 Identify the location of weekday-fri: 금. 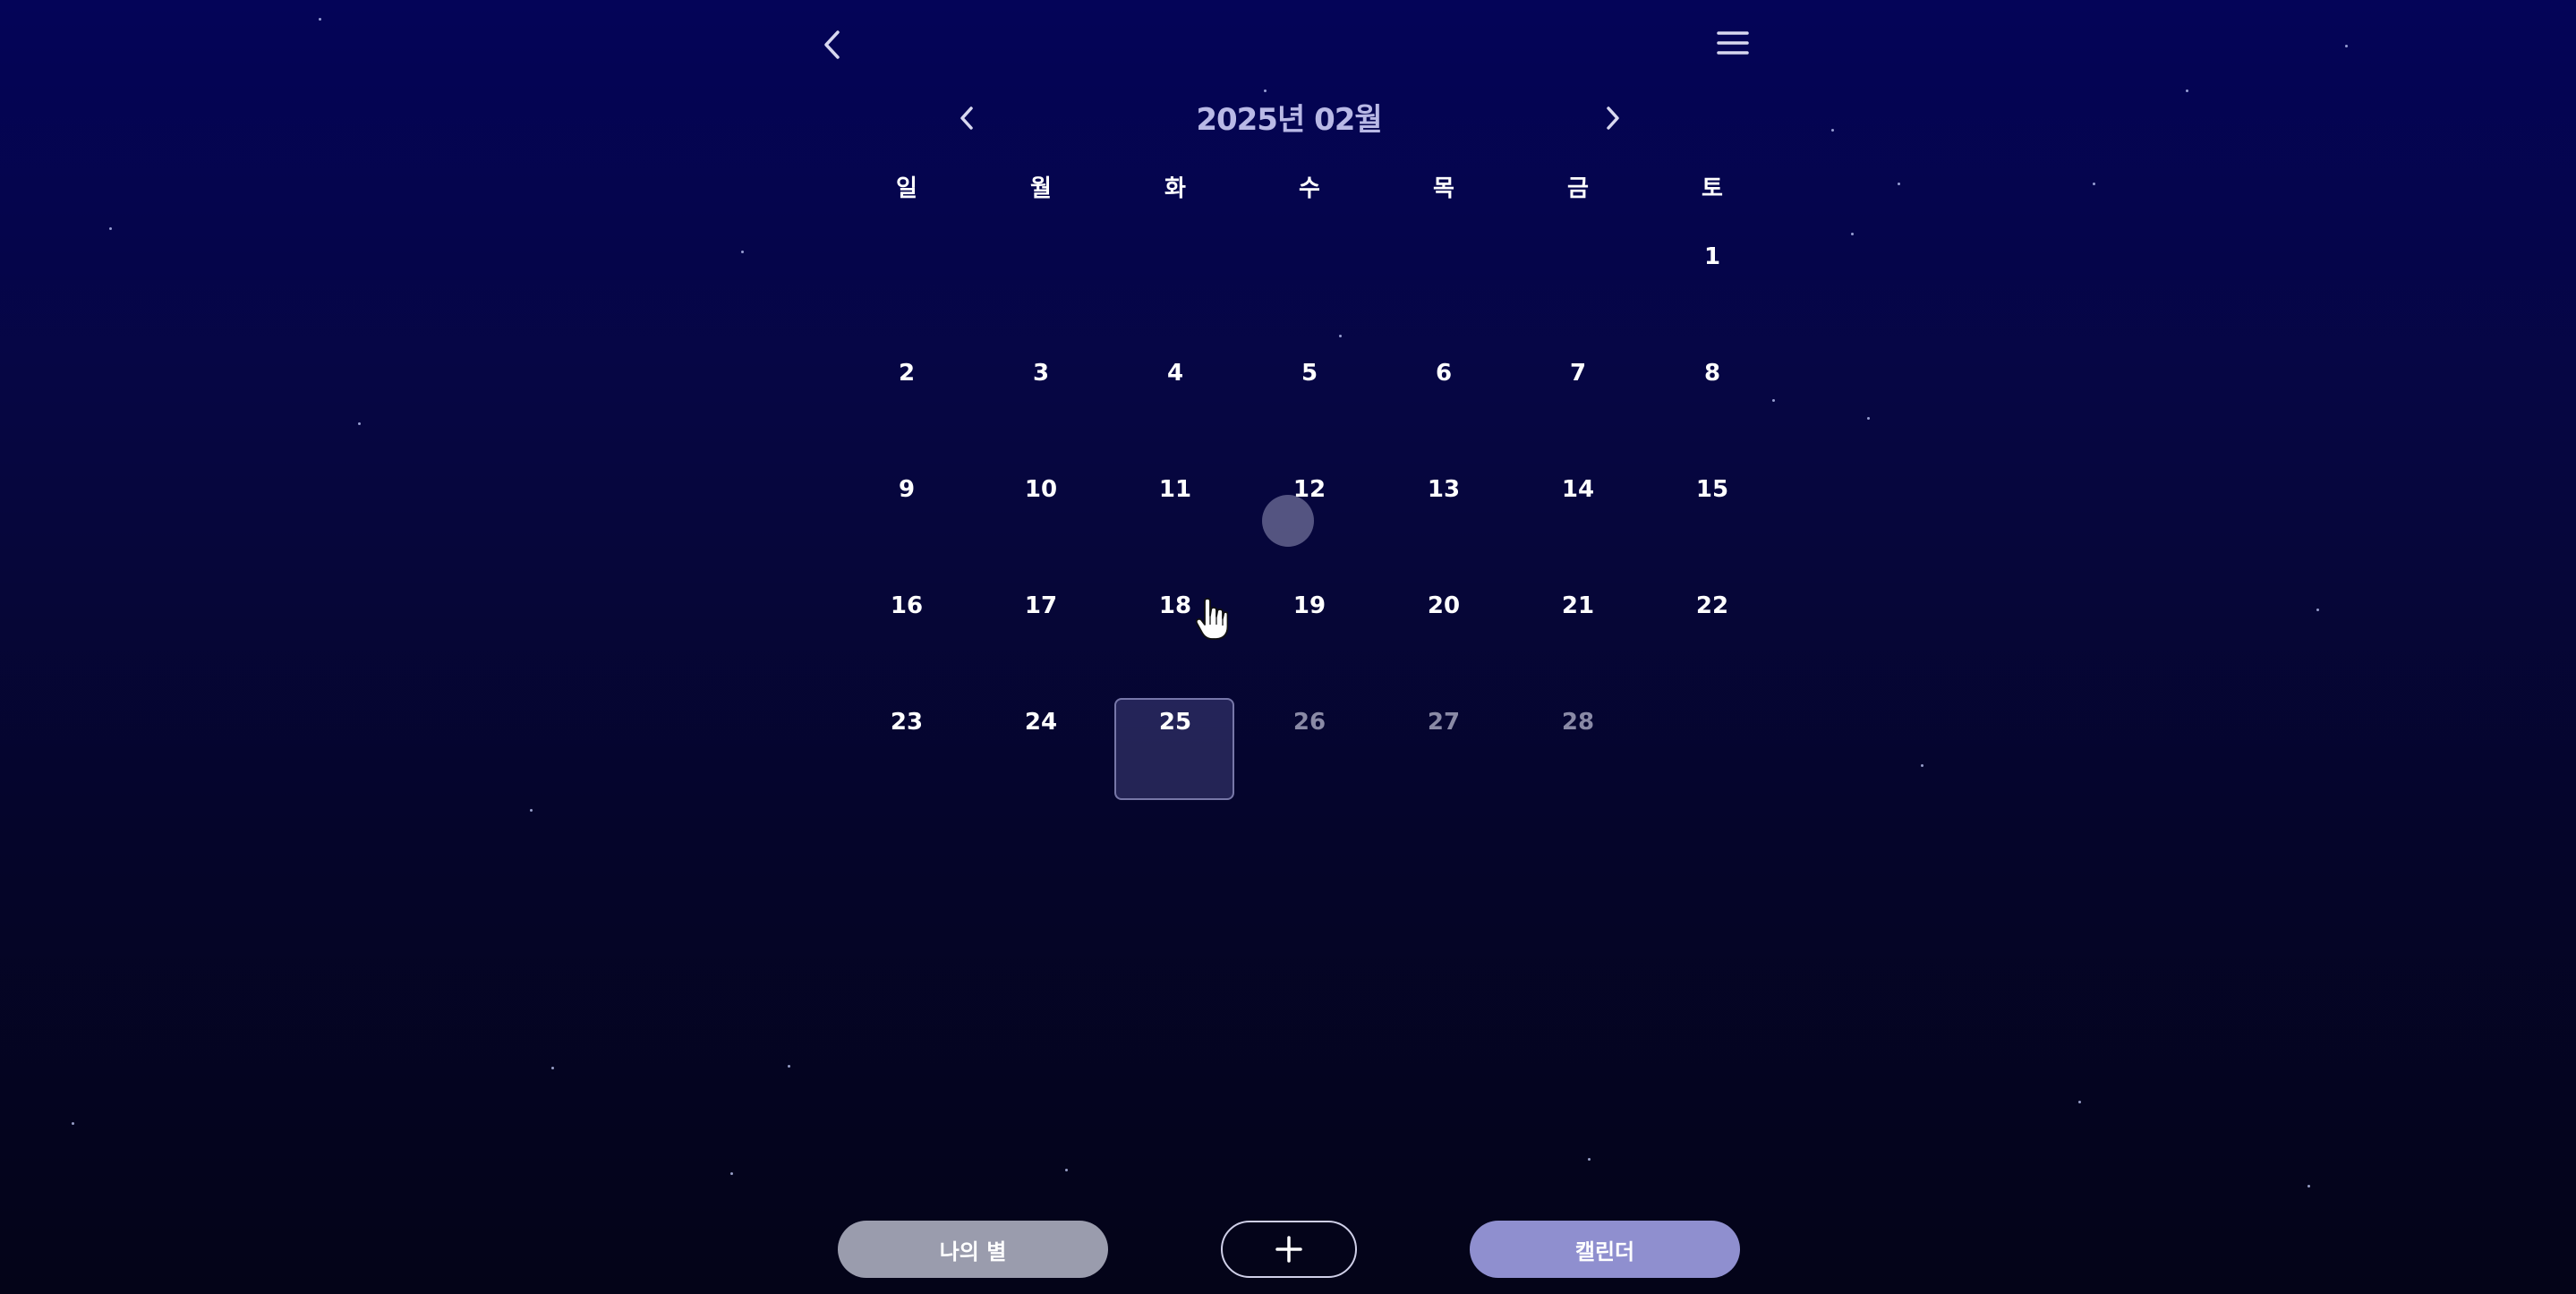
(1578, 188).